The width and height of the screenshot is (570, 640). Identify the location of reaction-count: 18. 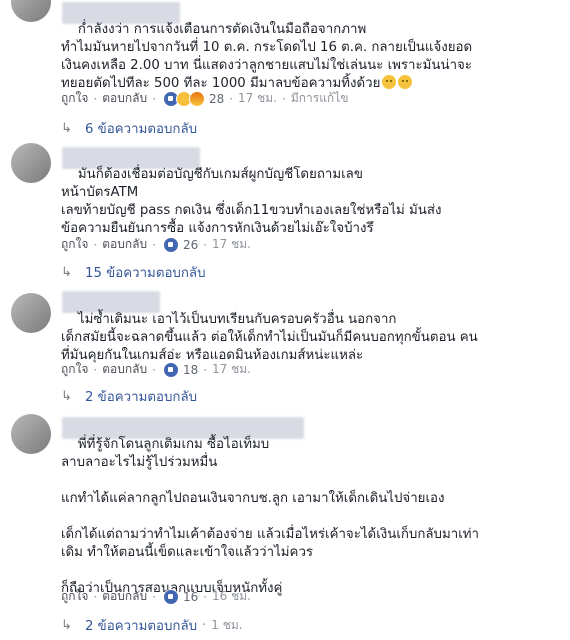
(190, 370).